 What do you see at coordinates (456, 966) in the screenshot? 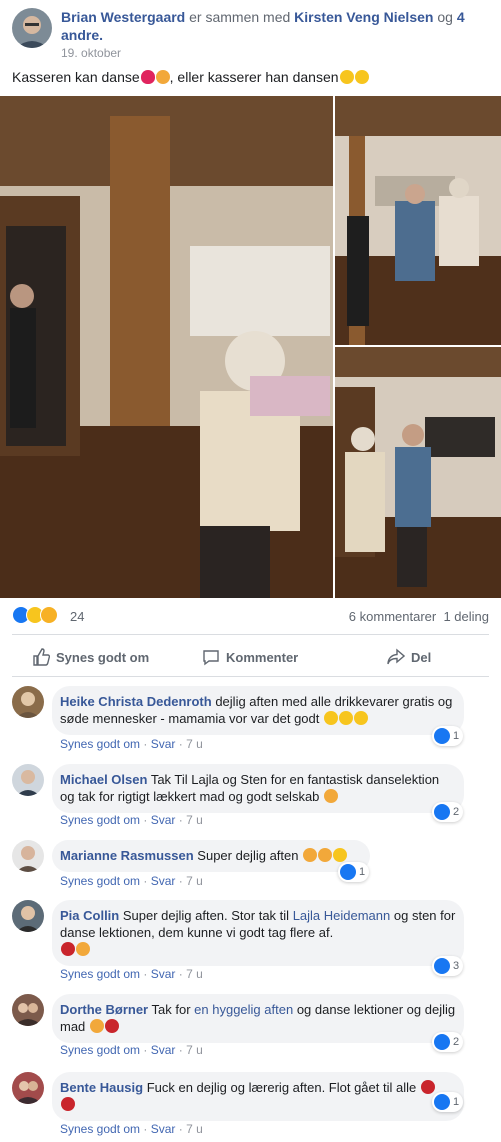
I see `comment-likes-count: 3` at bounding box center [456, 966].